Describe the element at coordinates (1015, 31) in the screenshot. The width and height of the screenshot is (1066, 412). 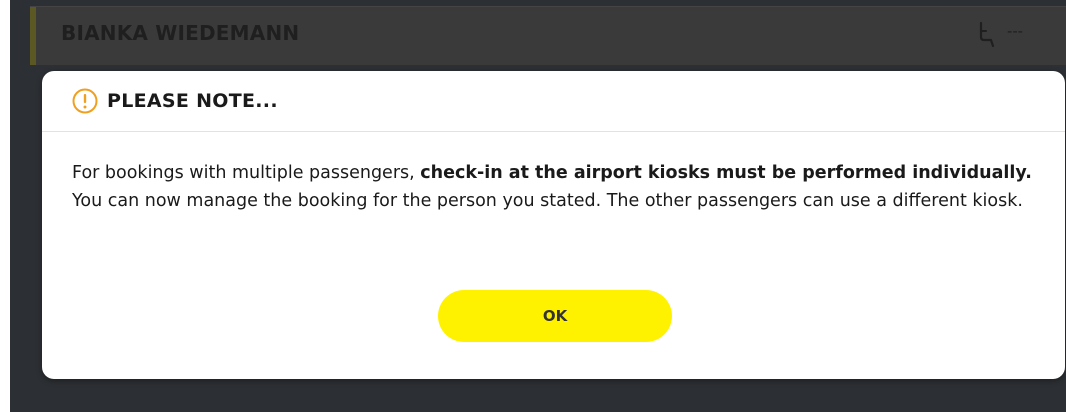
I see `seat-value: ---` at that location.